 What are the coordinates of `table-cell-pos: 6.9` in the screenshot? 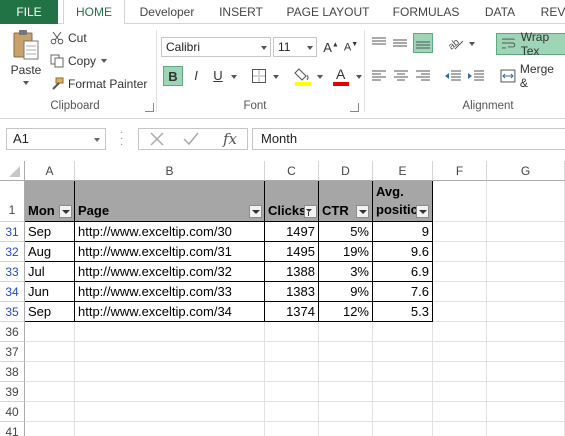 It's located at (403, 272).